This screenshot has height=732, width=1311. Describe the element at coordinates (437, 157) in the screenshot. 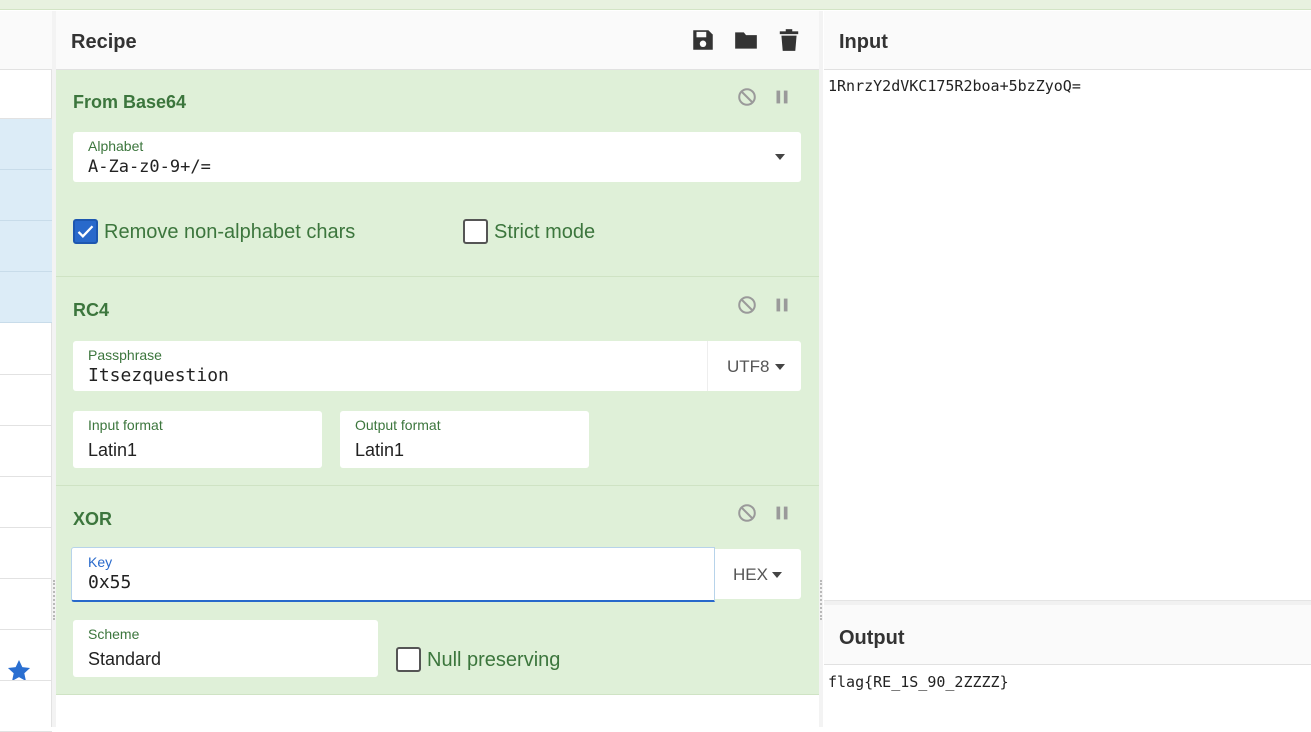

I see `alphabet-select: Alphabet A-Za-z0-9+/=` at that location.